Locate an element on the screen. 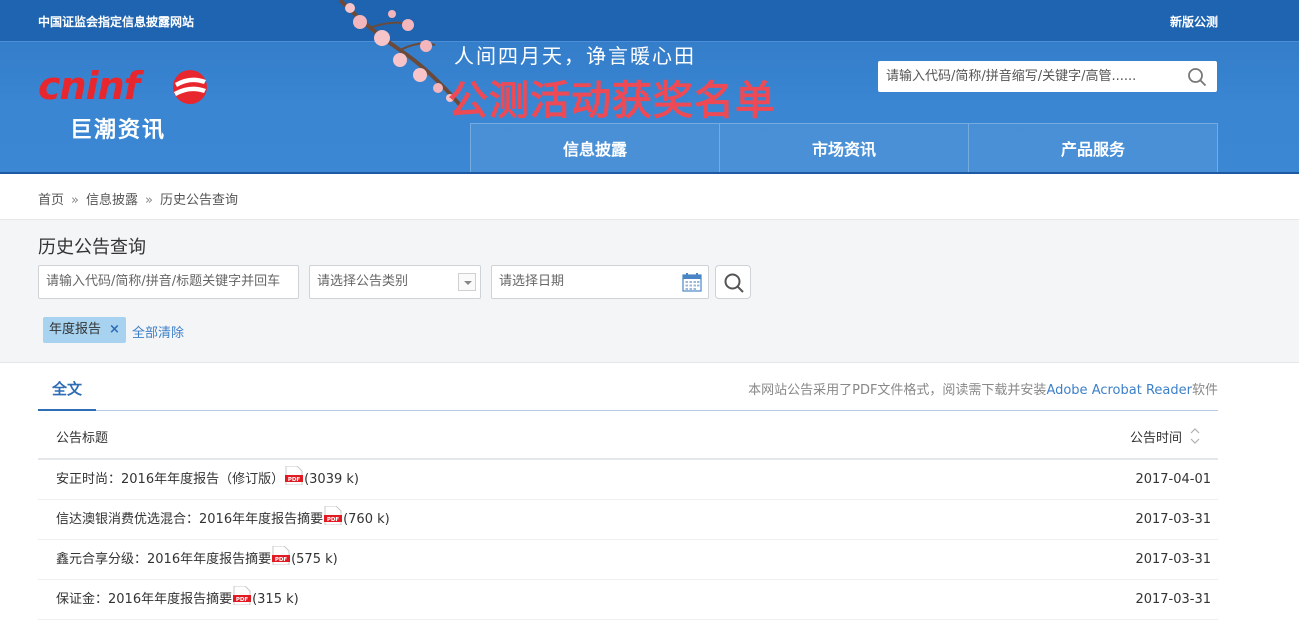 The image size is (1299, 620). calendar-icon is located at coordinates (692, 282).